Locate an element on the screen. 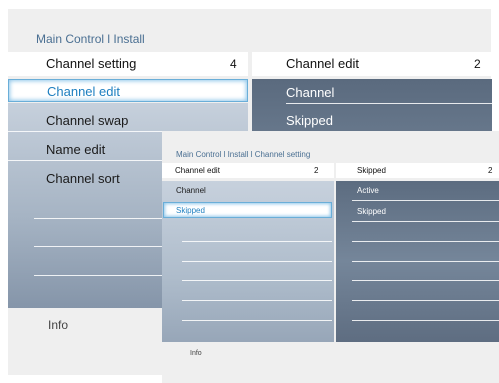 The height and width of the screenshot is (383, 499). menu-item-label: Skipped is located at coordinates (190, 210).